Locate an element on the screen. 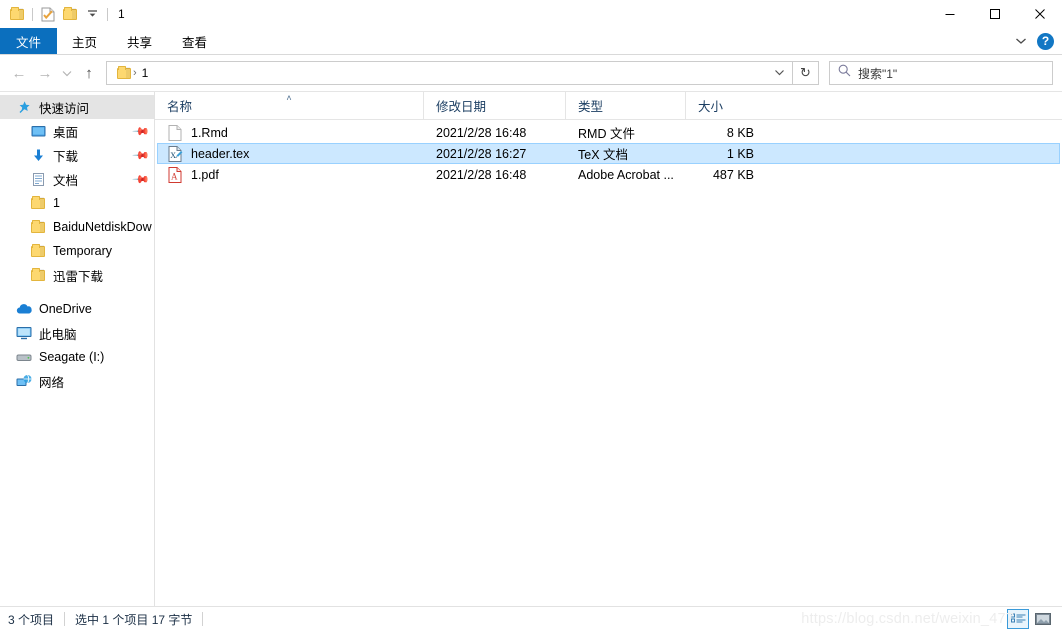 This screenshot has width=1062, height=631. sidebar-item-seagate-drive: Seagate (I:) is located at coordinates (77, 357).